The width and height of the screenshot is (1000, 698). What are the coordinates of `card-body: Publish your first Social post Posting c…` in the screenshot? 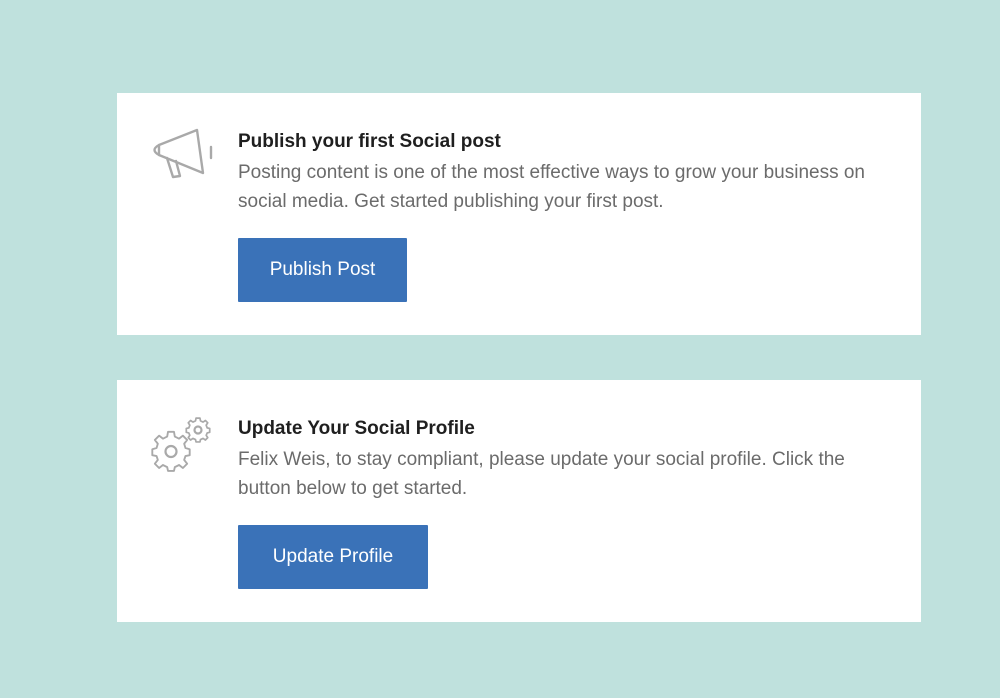 It's located at (568, 172).